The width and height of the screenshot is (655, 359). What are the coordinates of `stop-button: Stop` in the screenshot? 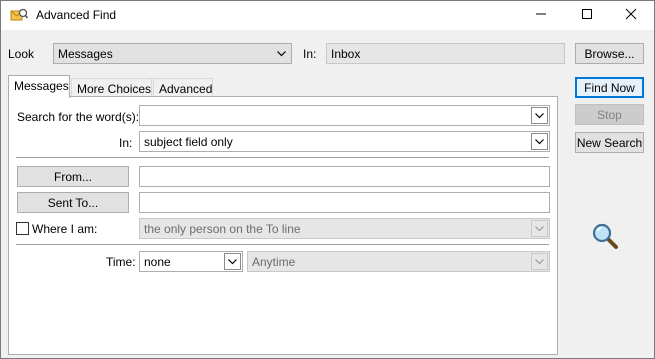 It's located at (609, 114).